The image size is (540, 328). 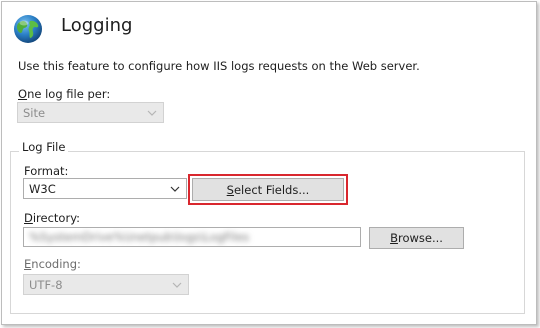 I want to click on one-log-file-per-label: One log file per:, so click(x=64, y=94).